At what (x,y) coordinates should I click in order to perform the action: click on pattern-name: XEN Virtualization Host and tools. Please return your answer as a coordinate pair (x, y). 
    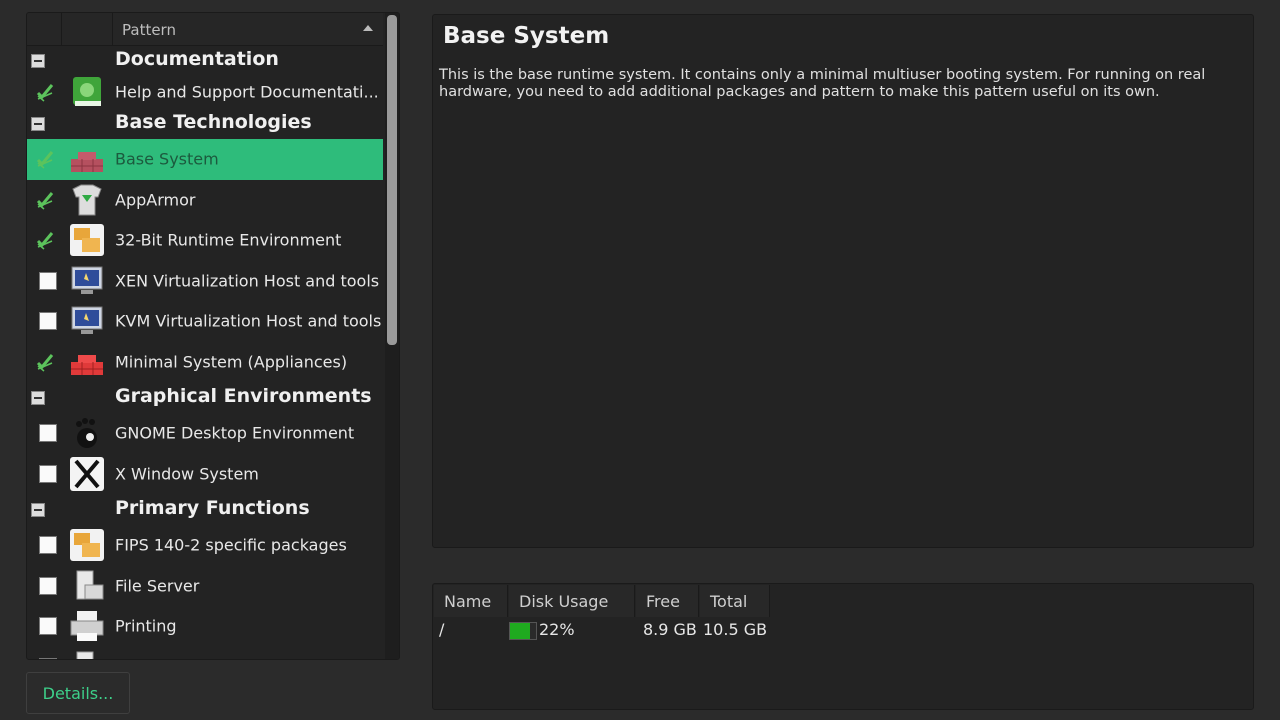
    Looking at the image, I should click on (247, 281).